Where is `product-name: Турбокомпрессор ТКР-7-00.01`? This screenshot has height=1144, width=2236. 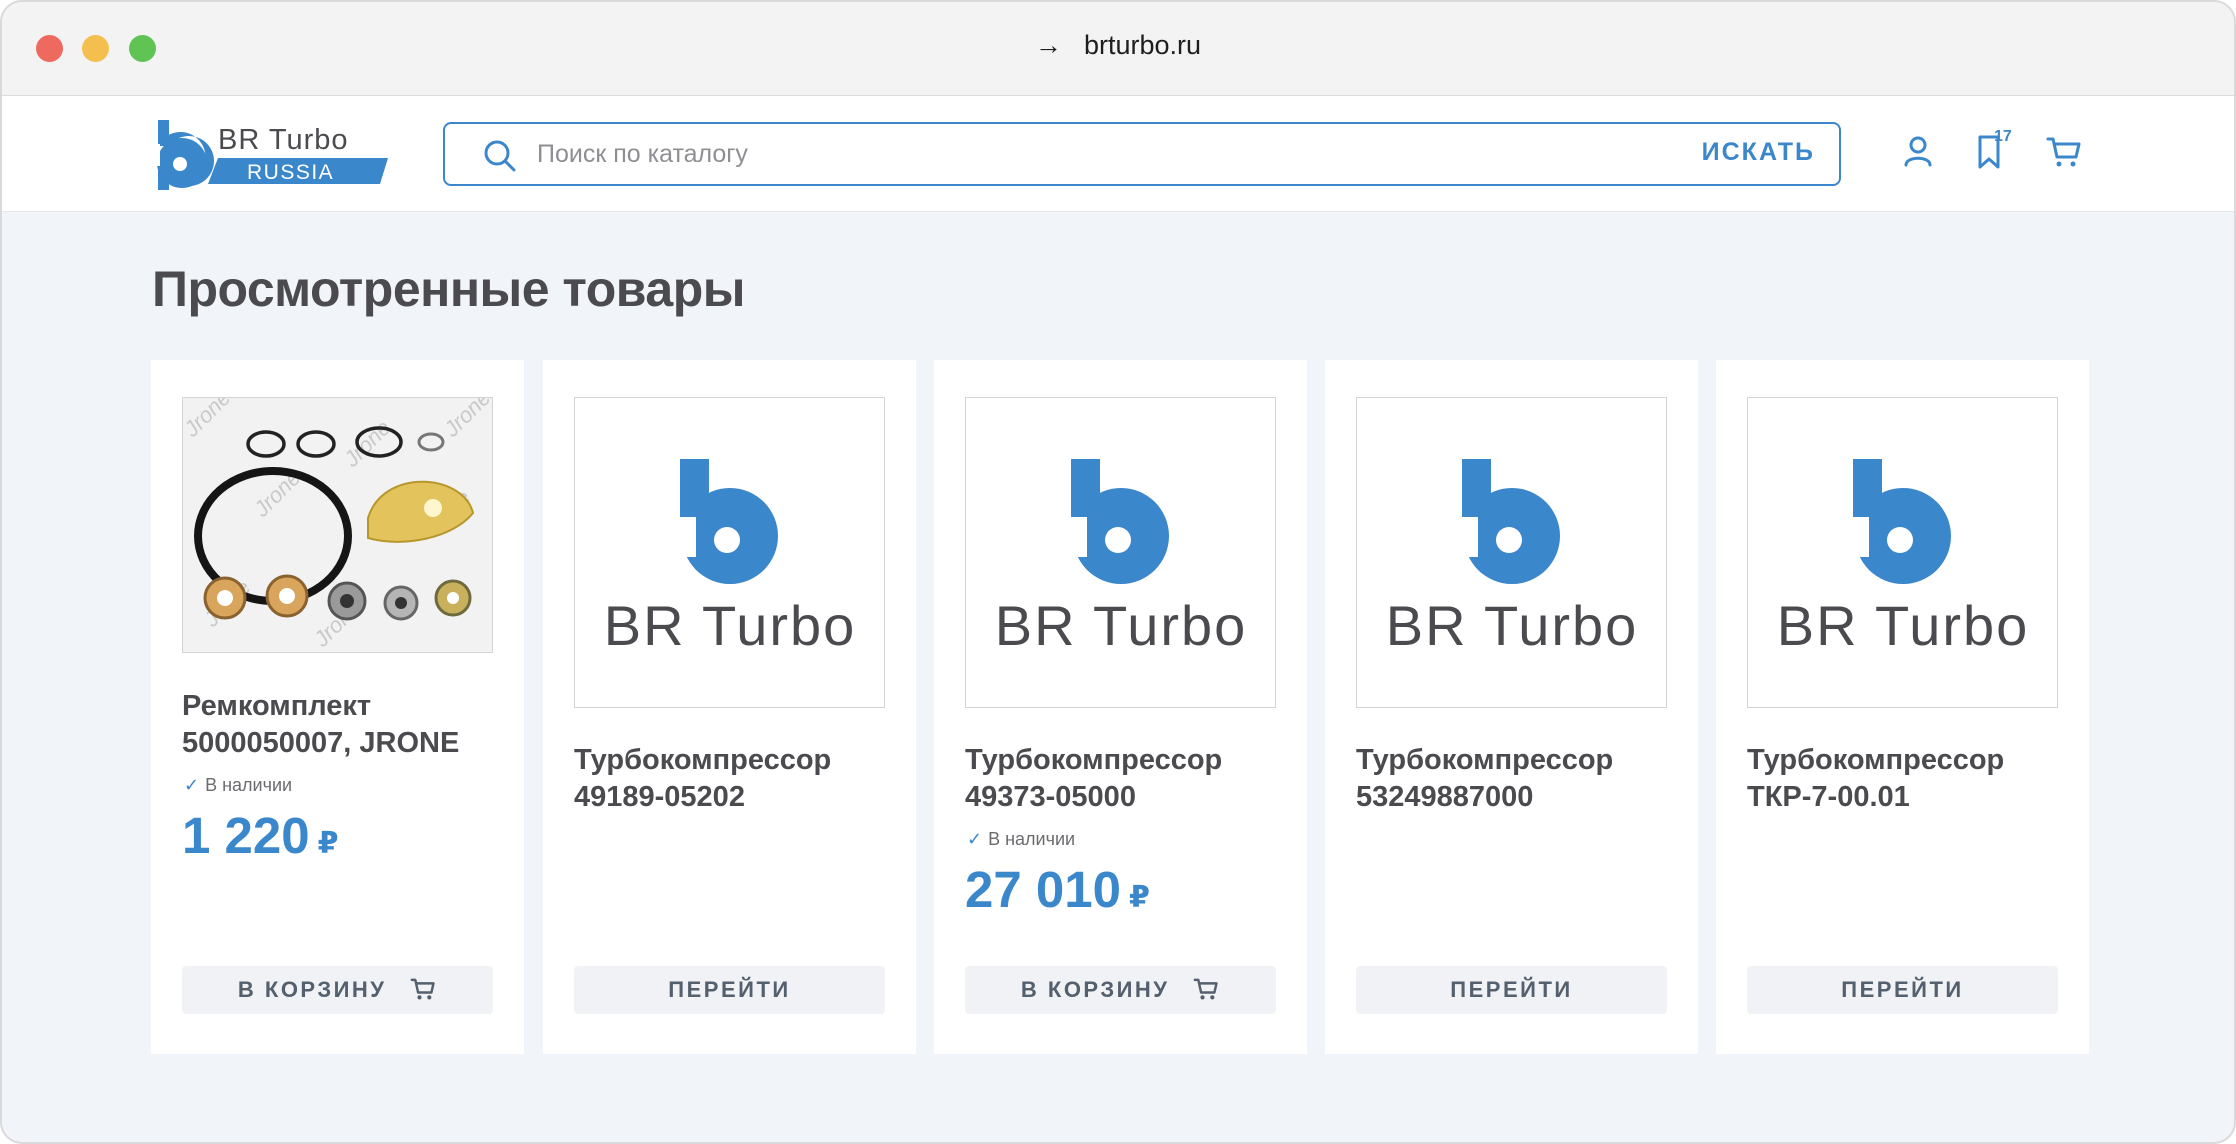
product-name: Турбокомпрессор ТКР-7-00.01 is located at coordinates (1907, 779).